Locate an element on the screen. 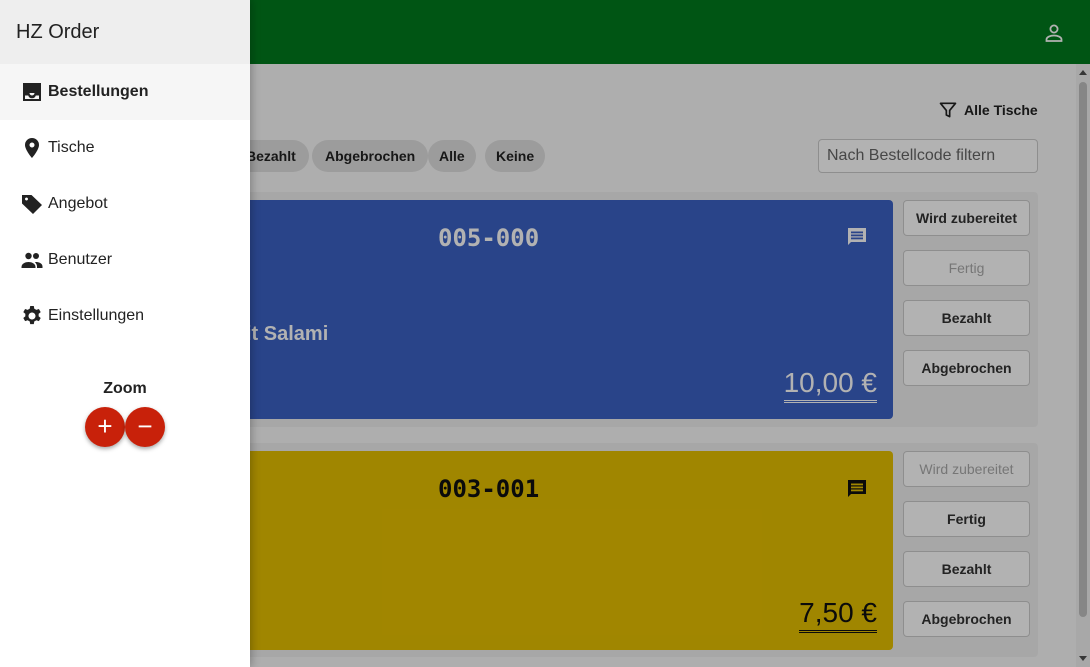  nav-item-label: Bestellungen is located at coordinates (98, 91).